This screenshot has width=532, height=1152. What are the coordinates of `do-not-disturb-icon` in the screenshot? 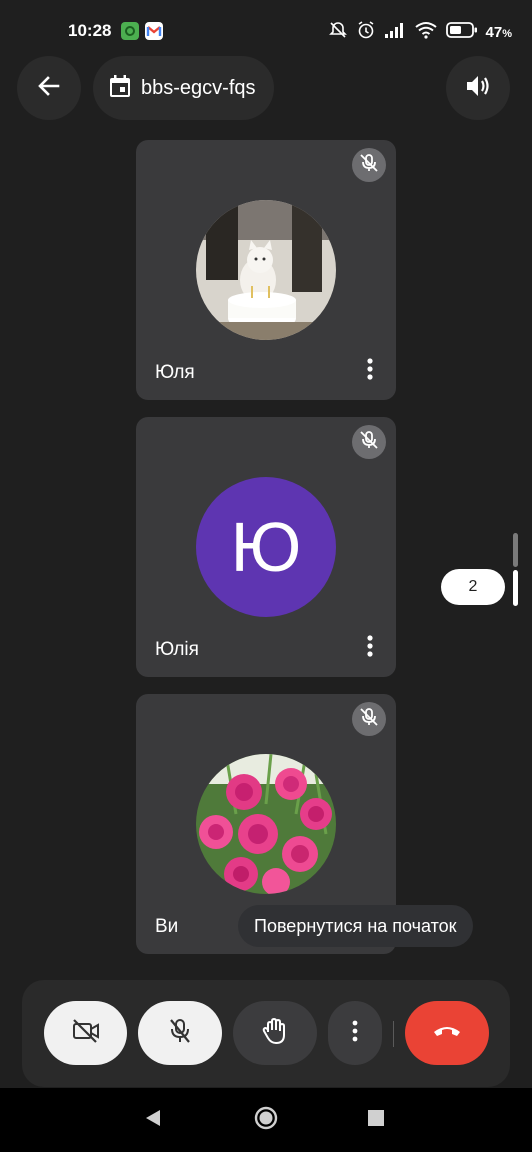 It's located at (338, 32).